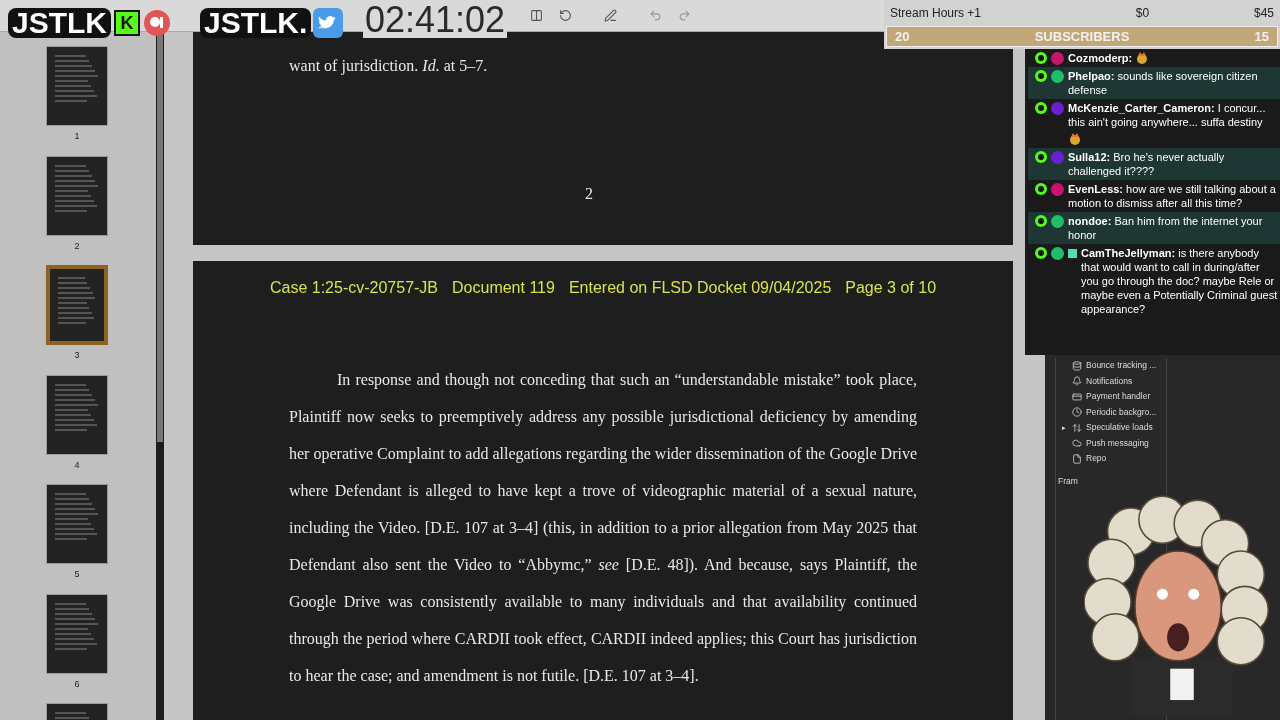  What do you see at coordinates (160, 237) in the screenshot?
I see `scrollbar-thumb` at bounding box center [160, 237].